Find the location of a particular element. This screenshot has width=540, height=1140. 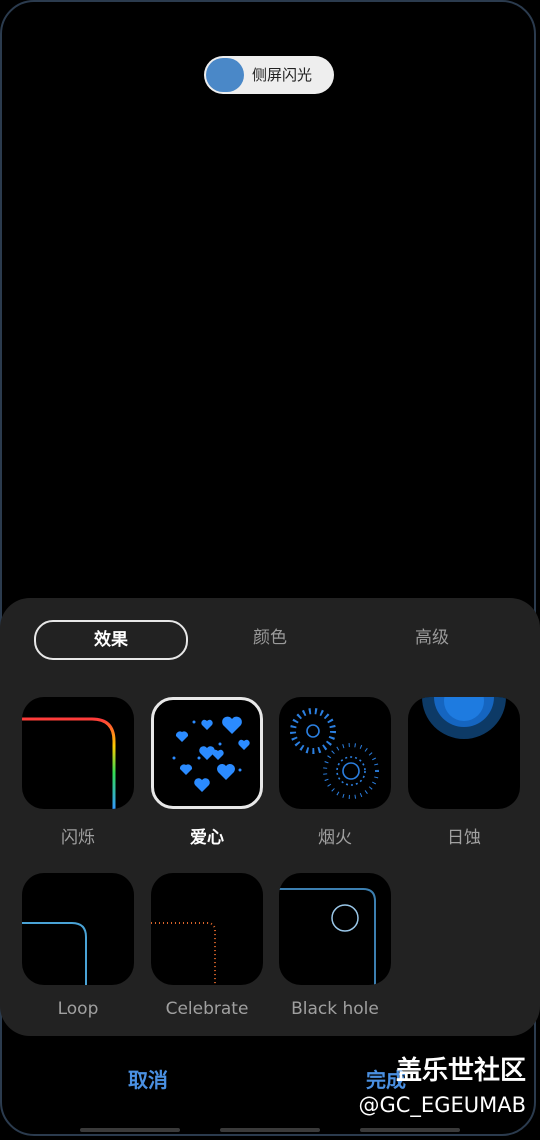

effect-tile-fireworks is located at coordinates (335, 753).